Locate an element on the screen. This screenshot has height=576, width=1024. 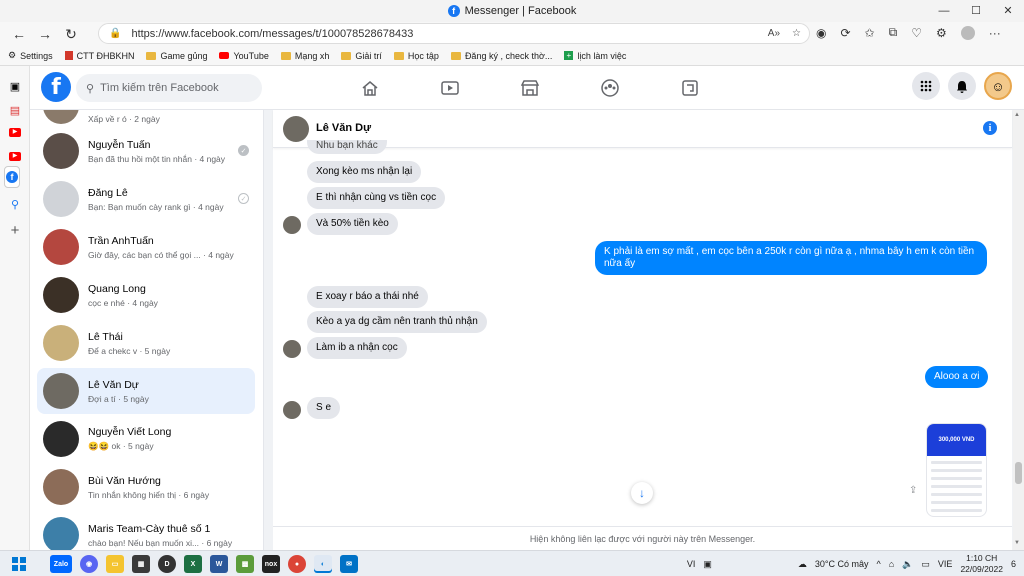
list-item: Lê Thái Để a chekc v · 5 ngày is located at coordinates (146, 343).